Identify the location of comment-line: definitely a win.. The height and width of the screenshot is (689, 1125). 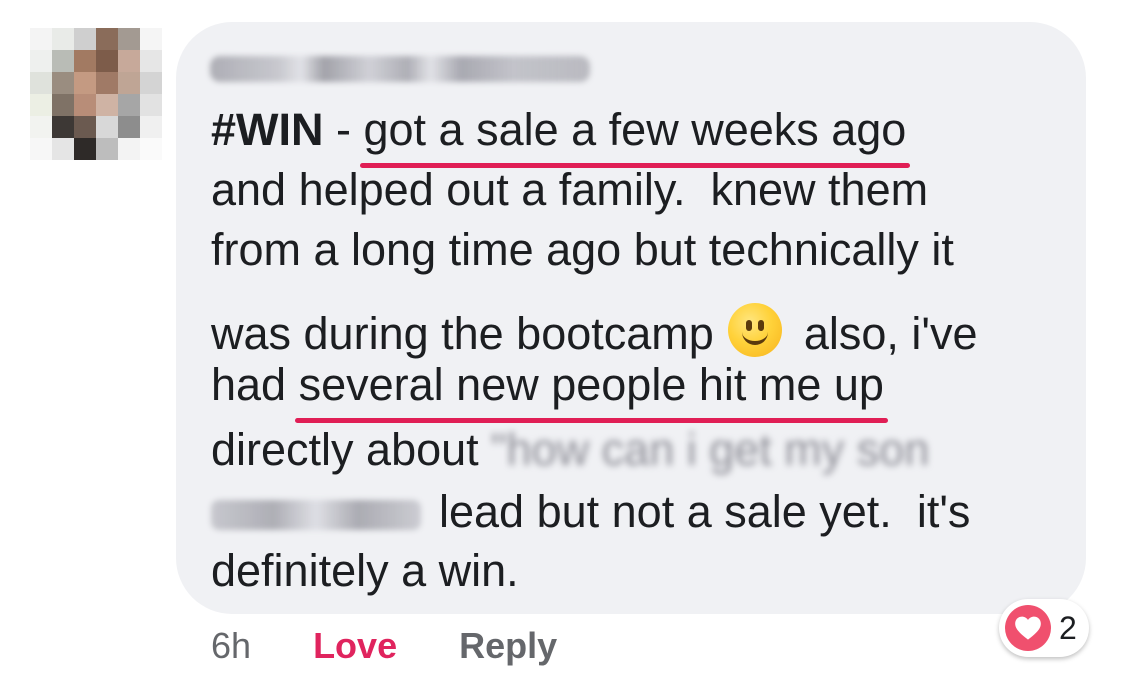
(365, 570).